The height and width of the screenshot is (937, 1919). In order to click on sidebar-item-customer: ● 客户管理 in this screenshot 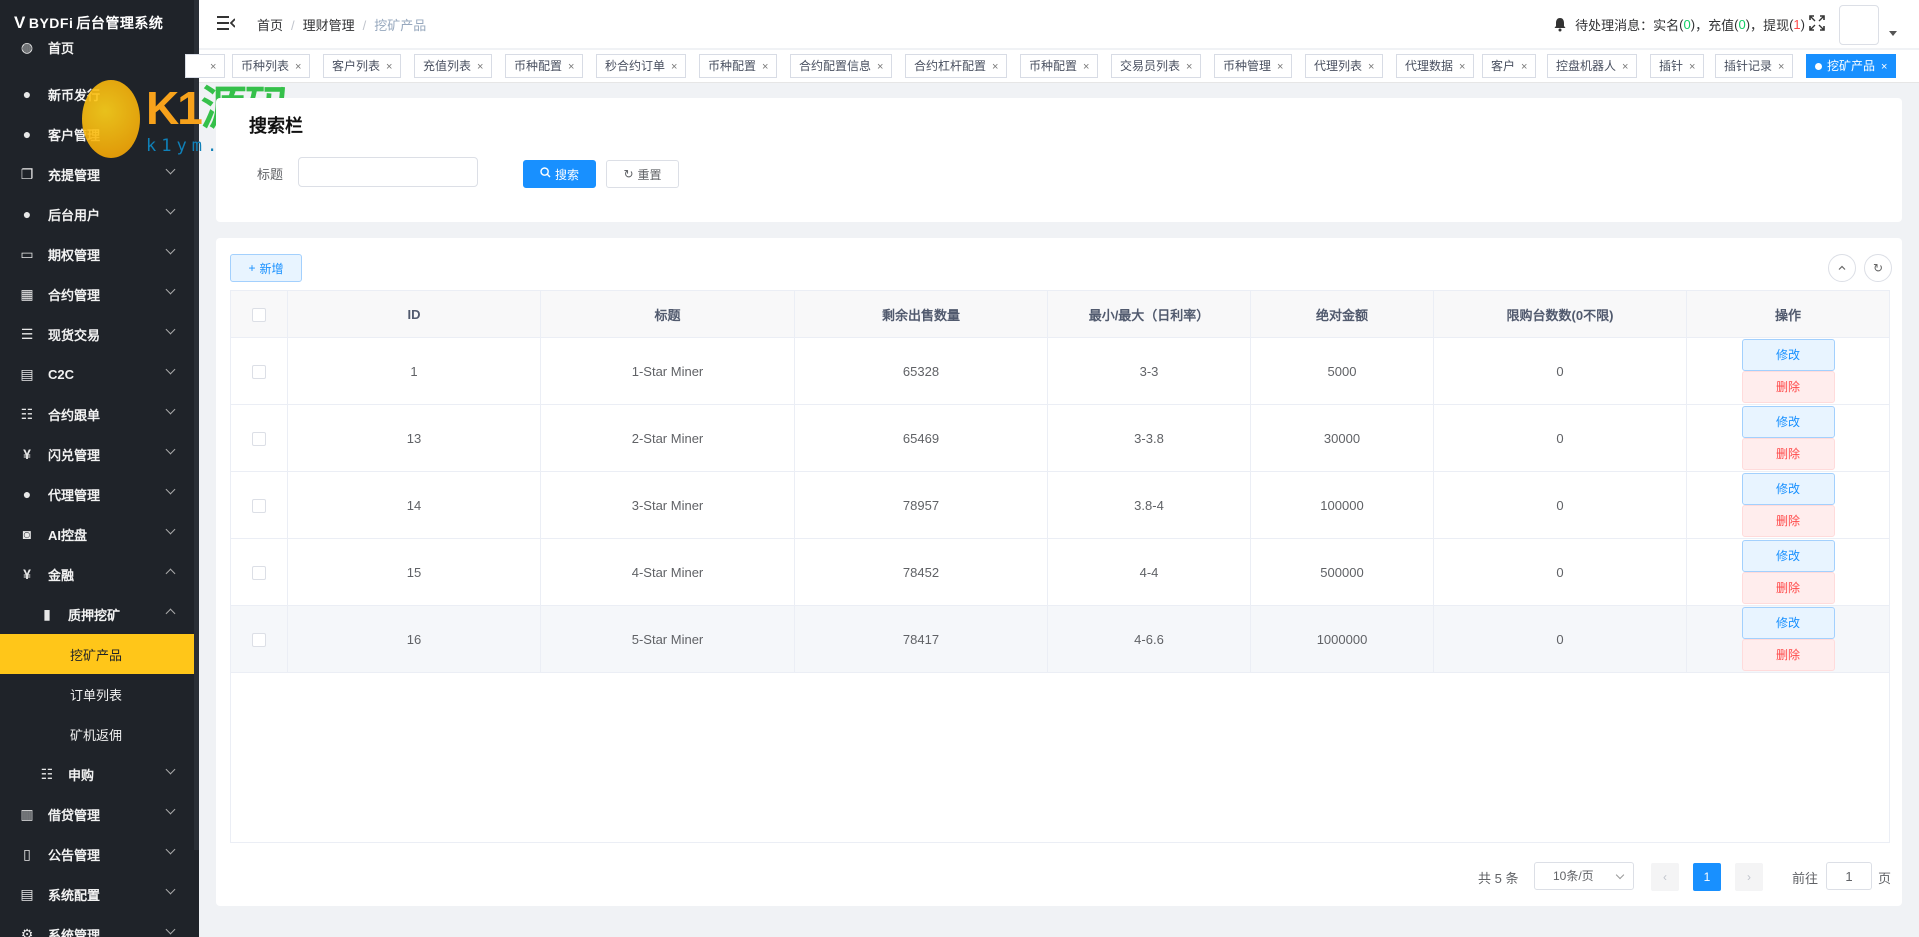, I will do `click(97, 134)`.